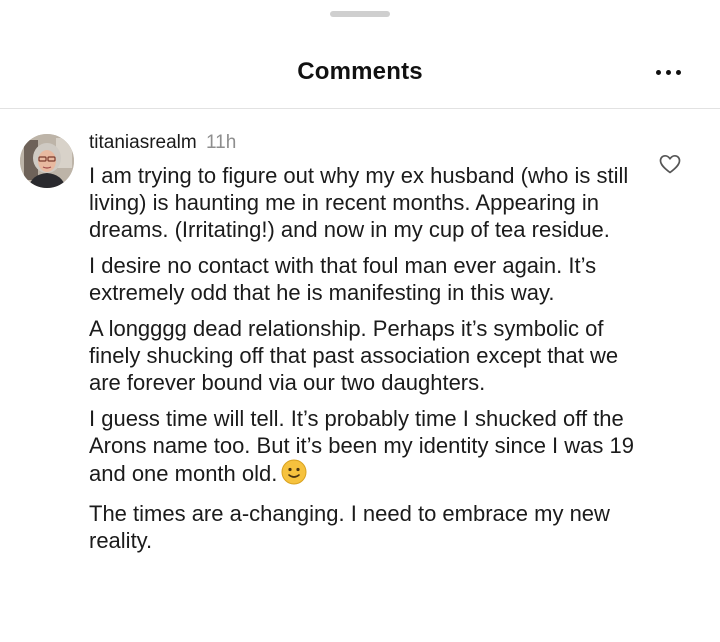  What do you see at coordinates (143, 142) in the screenshot?
I see `username-link: titaniasrealm` at bounding box center [143, 142].